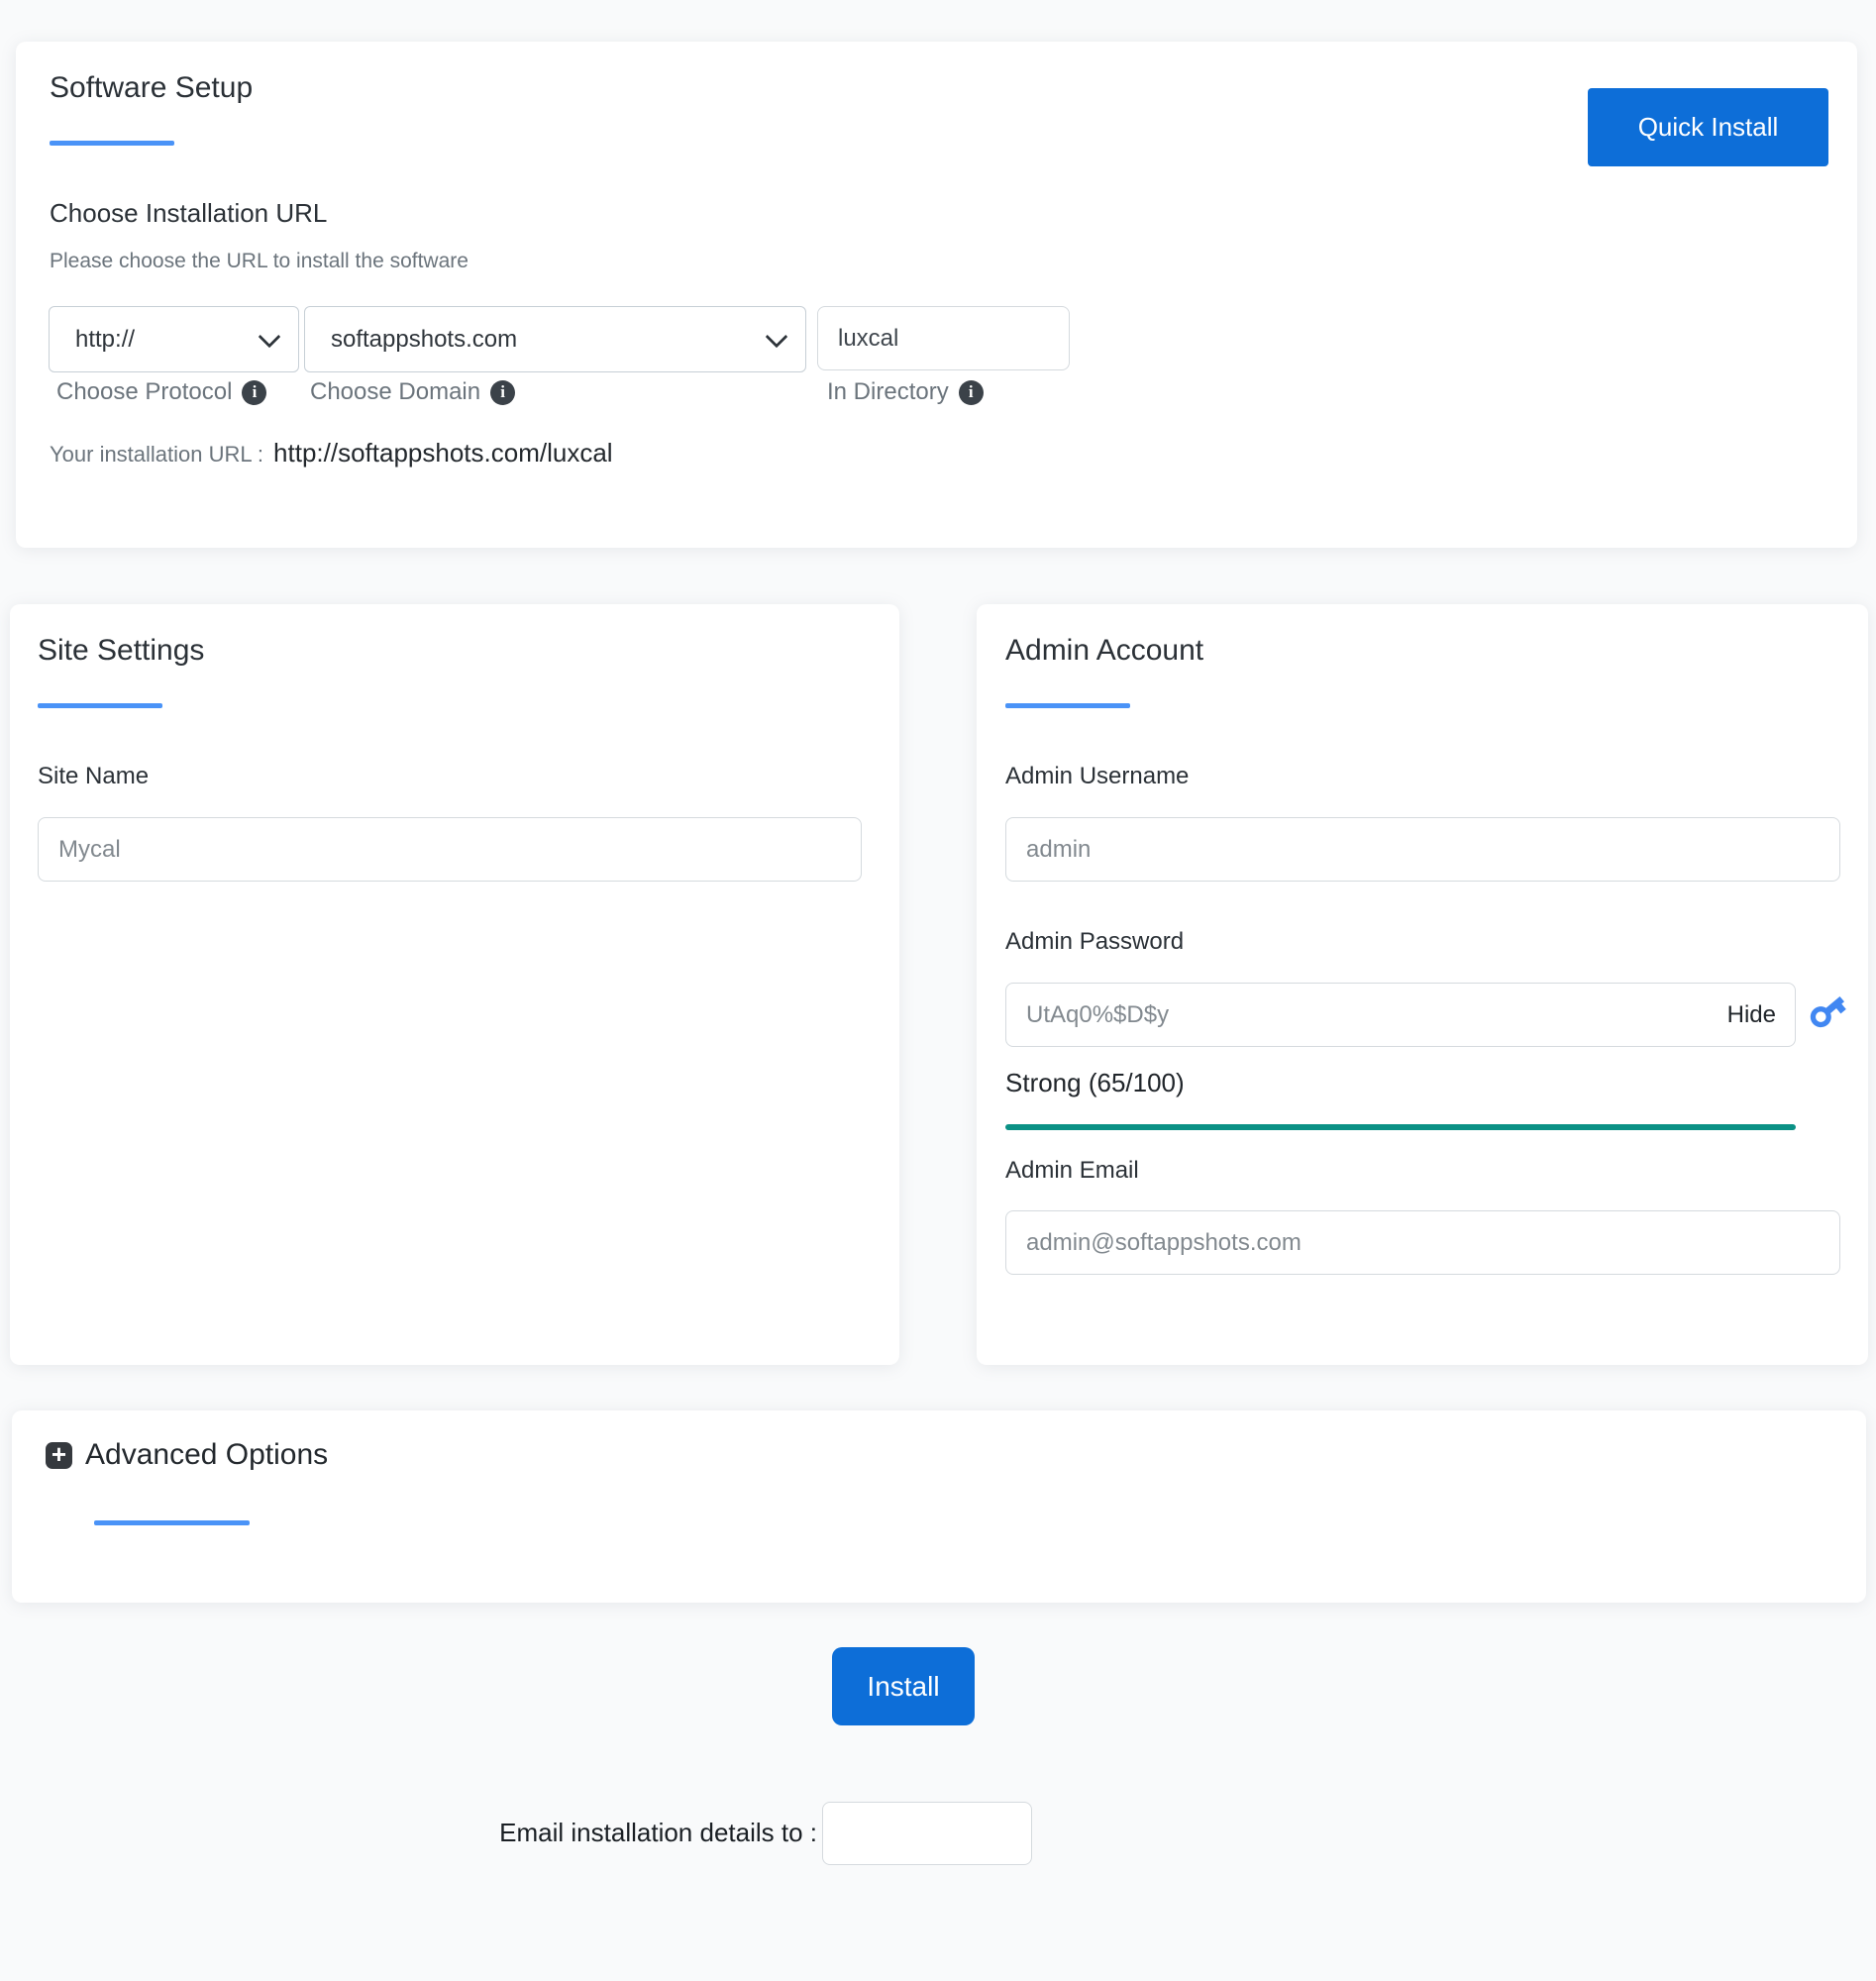 The width and height of the screenshot is (1876, 1981). What do you see at coordinates (161, 392) in the screenshot?
I see `choose-protocol-label: Choose Protocol i` at bounding box center [161, 392].